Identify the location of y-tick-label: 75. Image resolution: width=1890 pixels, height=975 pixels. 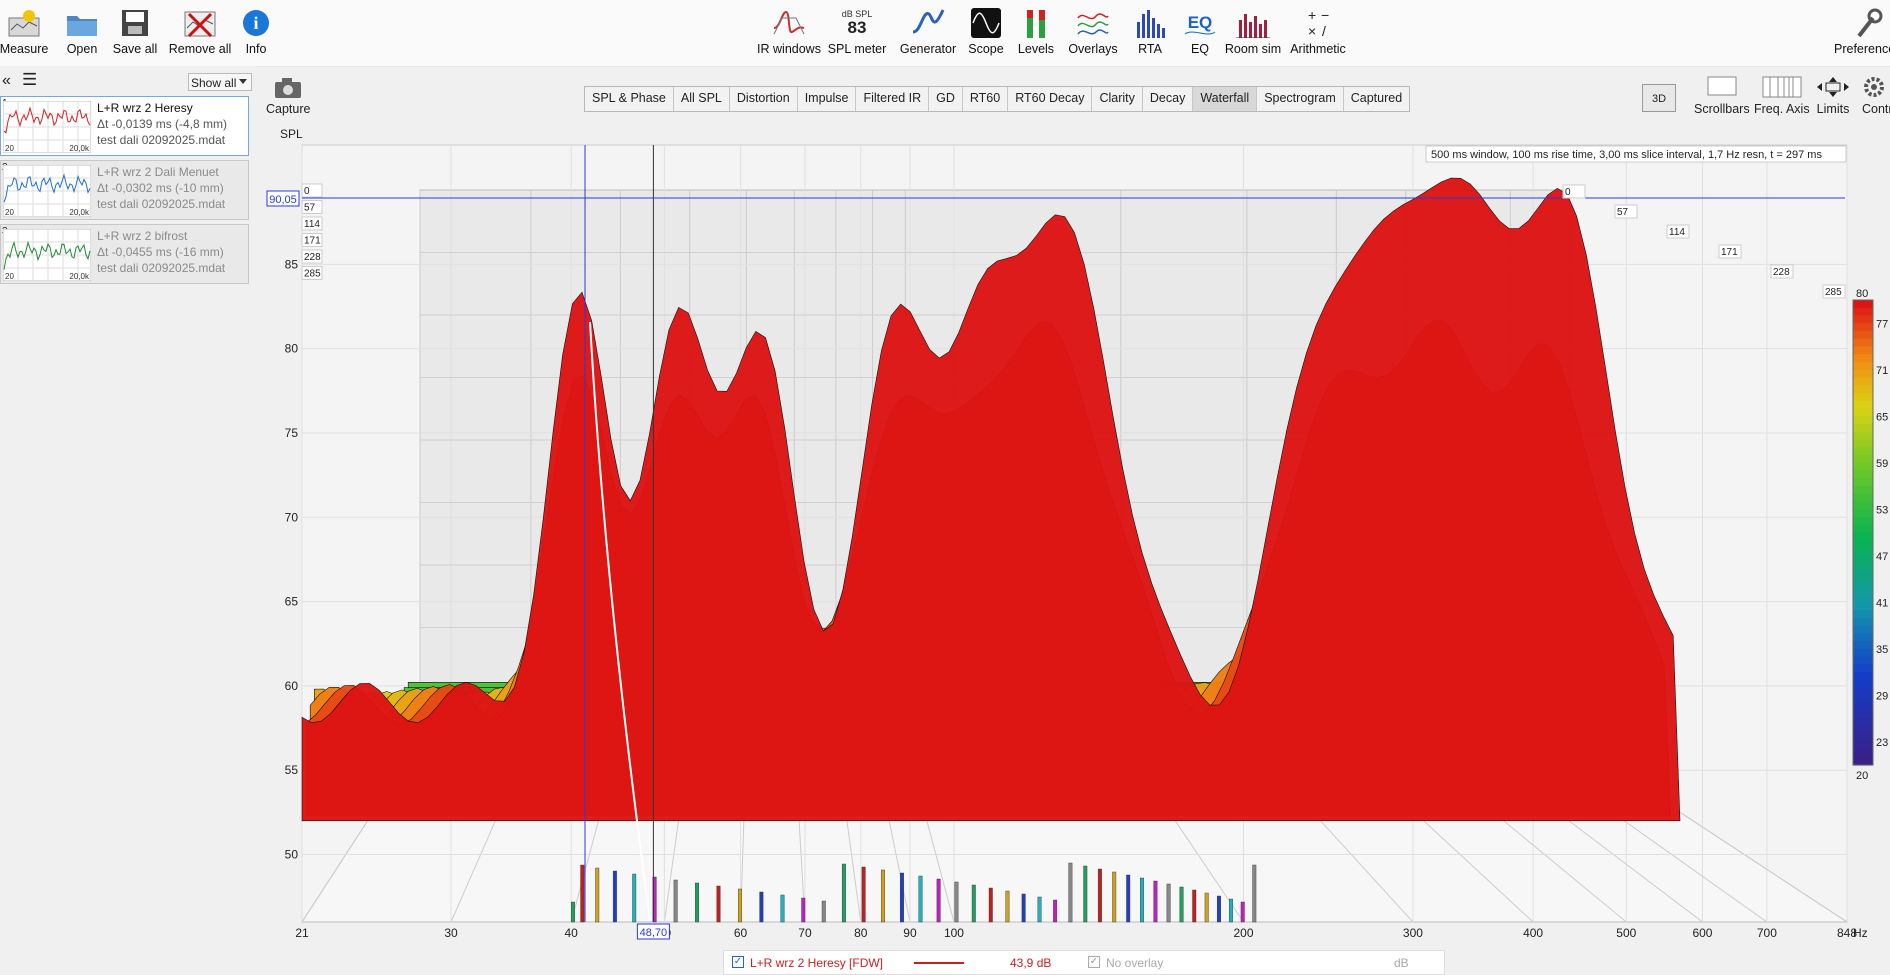
(292, 433).